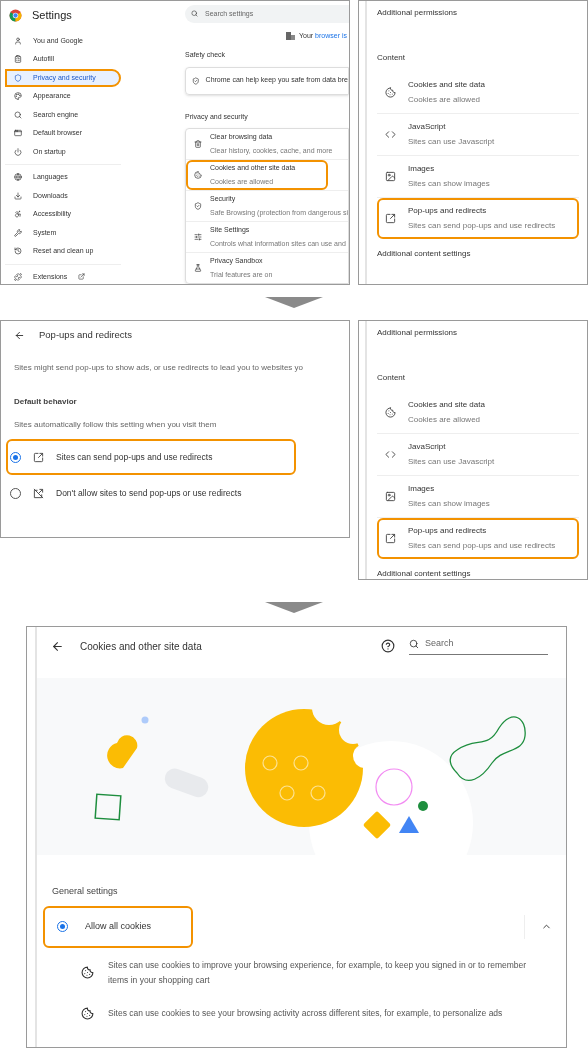 The width and height of the screenshot is (588, 1049). What do you see at coordinates (85, 335) in the screenshot?
I see `page-title: Pop-ups and redirects` at bounding box center [85, 335].